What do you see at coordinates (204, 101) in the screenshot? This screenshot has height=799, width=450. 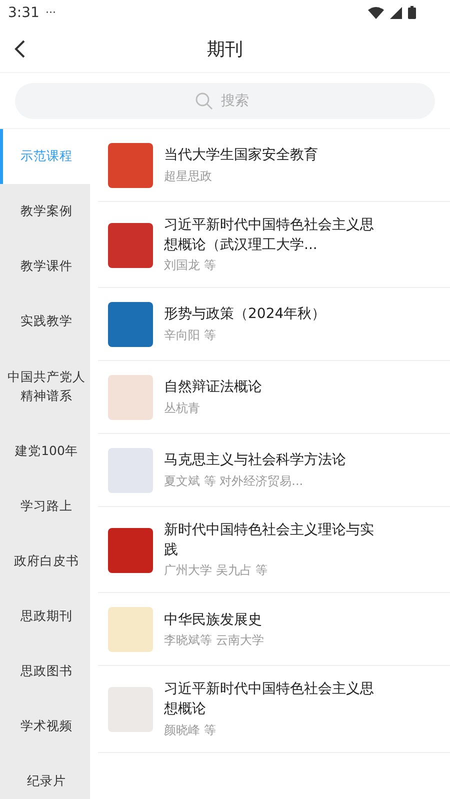 I see `search-icon` at bounding box center [204, 101].